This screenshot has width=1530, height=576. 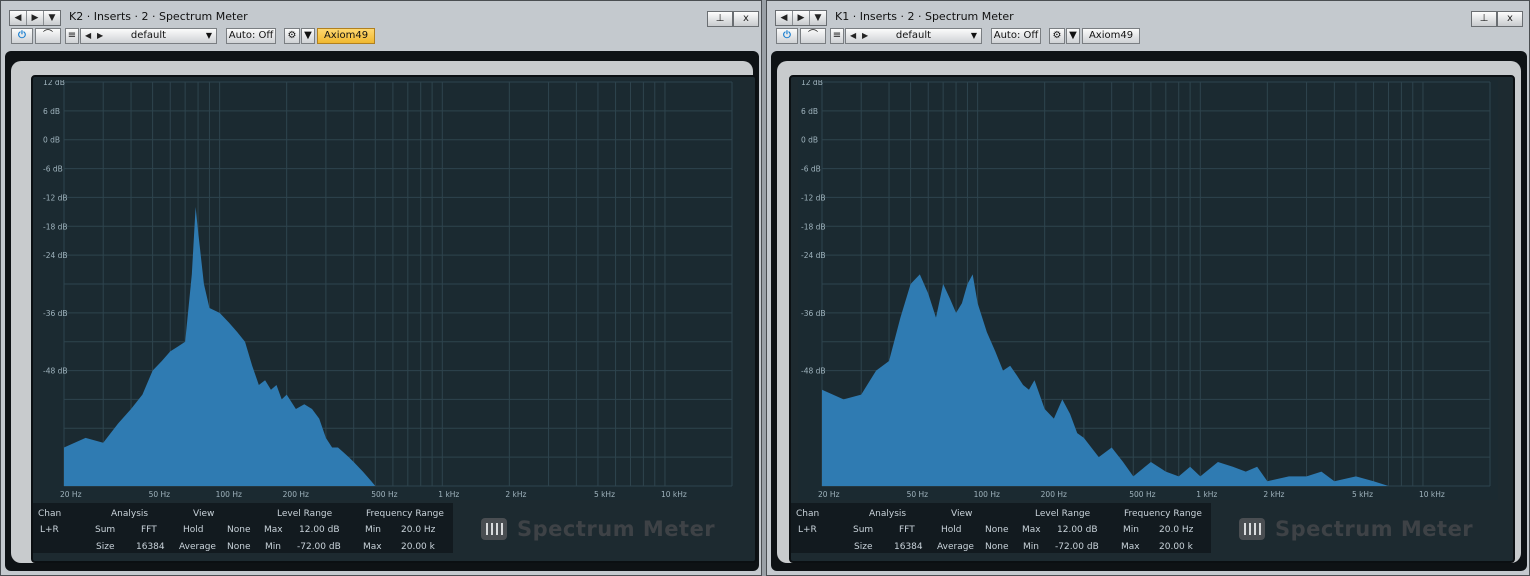 What do you see at coordinates (405, 514) in the screenshot?
I see `freq-range-header: Frequency Range` at bounding box center [405, 514].